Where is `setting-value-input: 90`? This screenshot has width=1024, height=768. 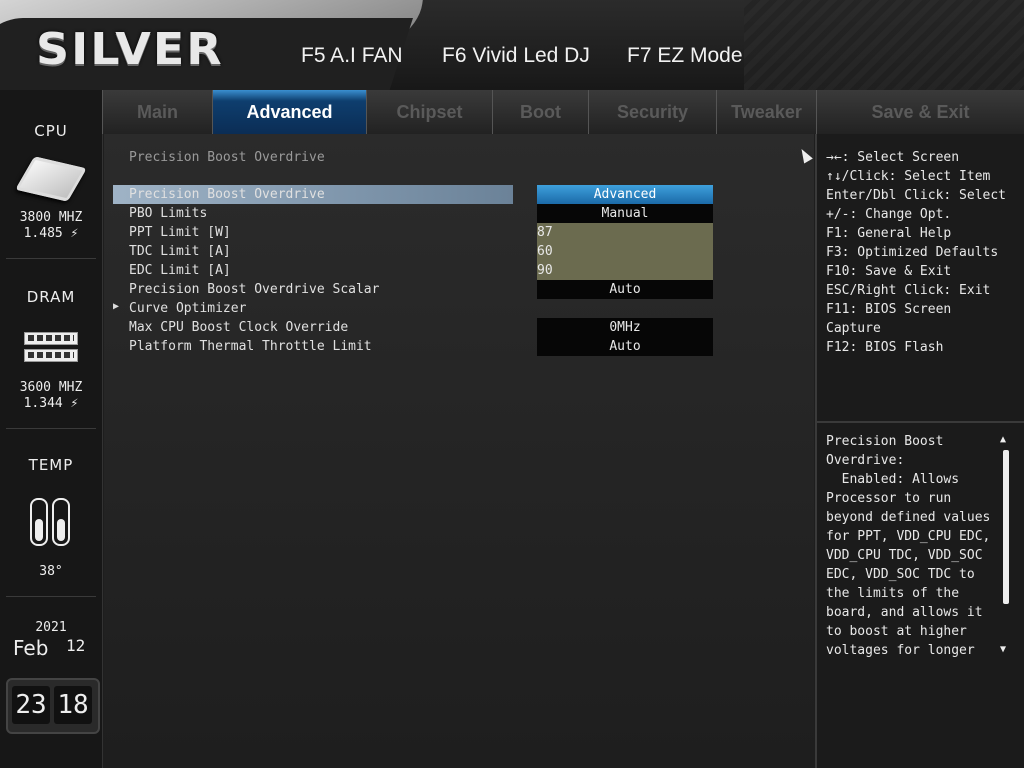
setting-value-input: 90 is located at coordinates (625, 270).